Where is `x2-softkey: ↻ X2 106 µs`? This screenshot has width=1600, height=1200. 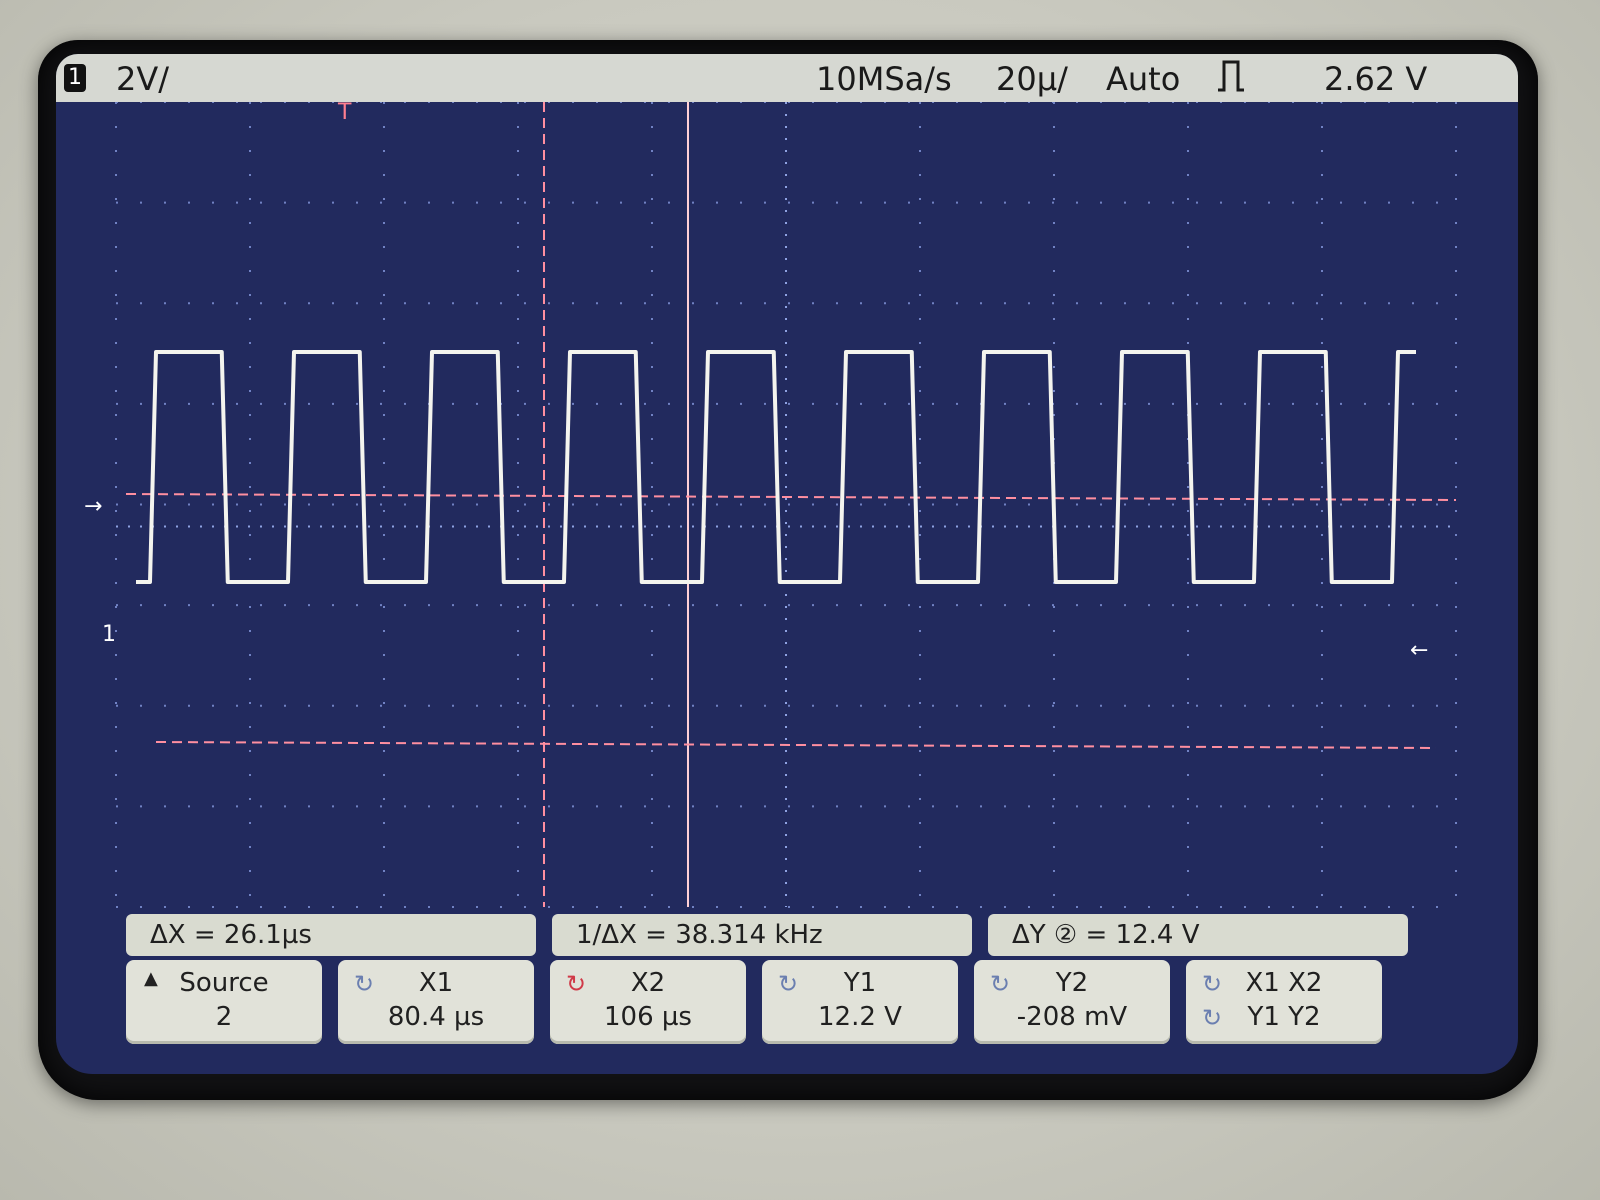 x2-softkey: ↻ X2 106 µs is located at coordinates (648, 1002).